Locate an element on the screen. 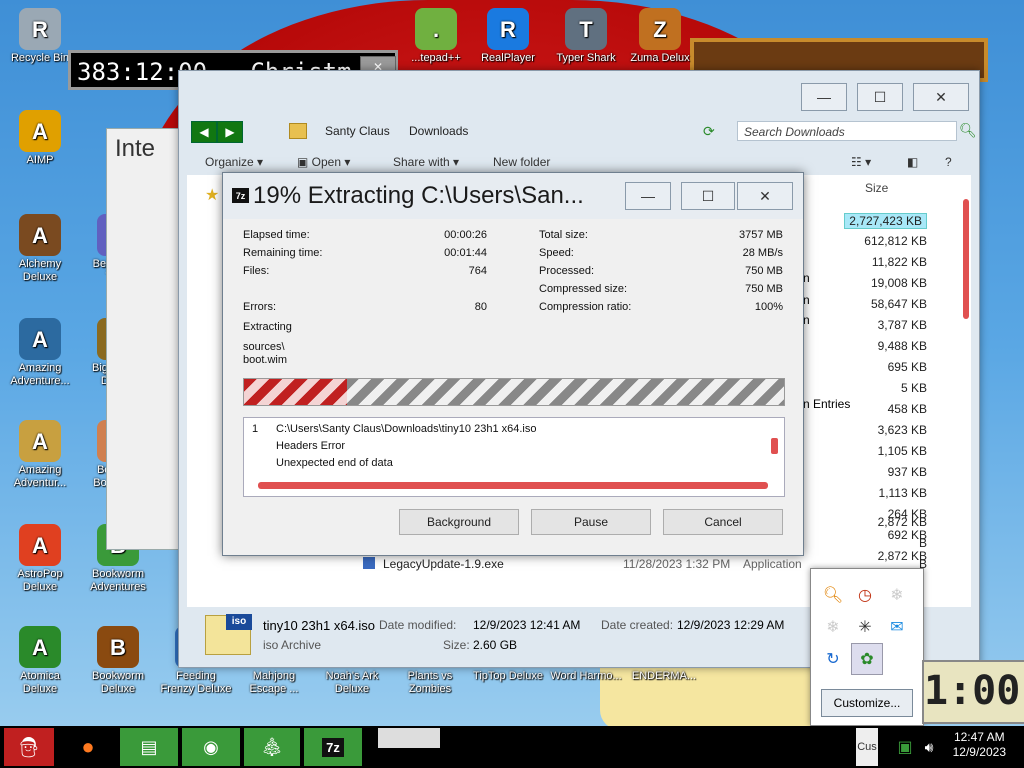 Image resolution: width=1024 pixels, height=768 pixels. favorites-star-icon: ★ is located at coordinates (212, 195).